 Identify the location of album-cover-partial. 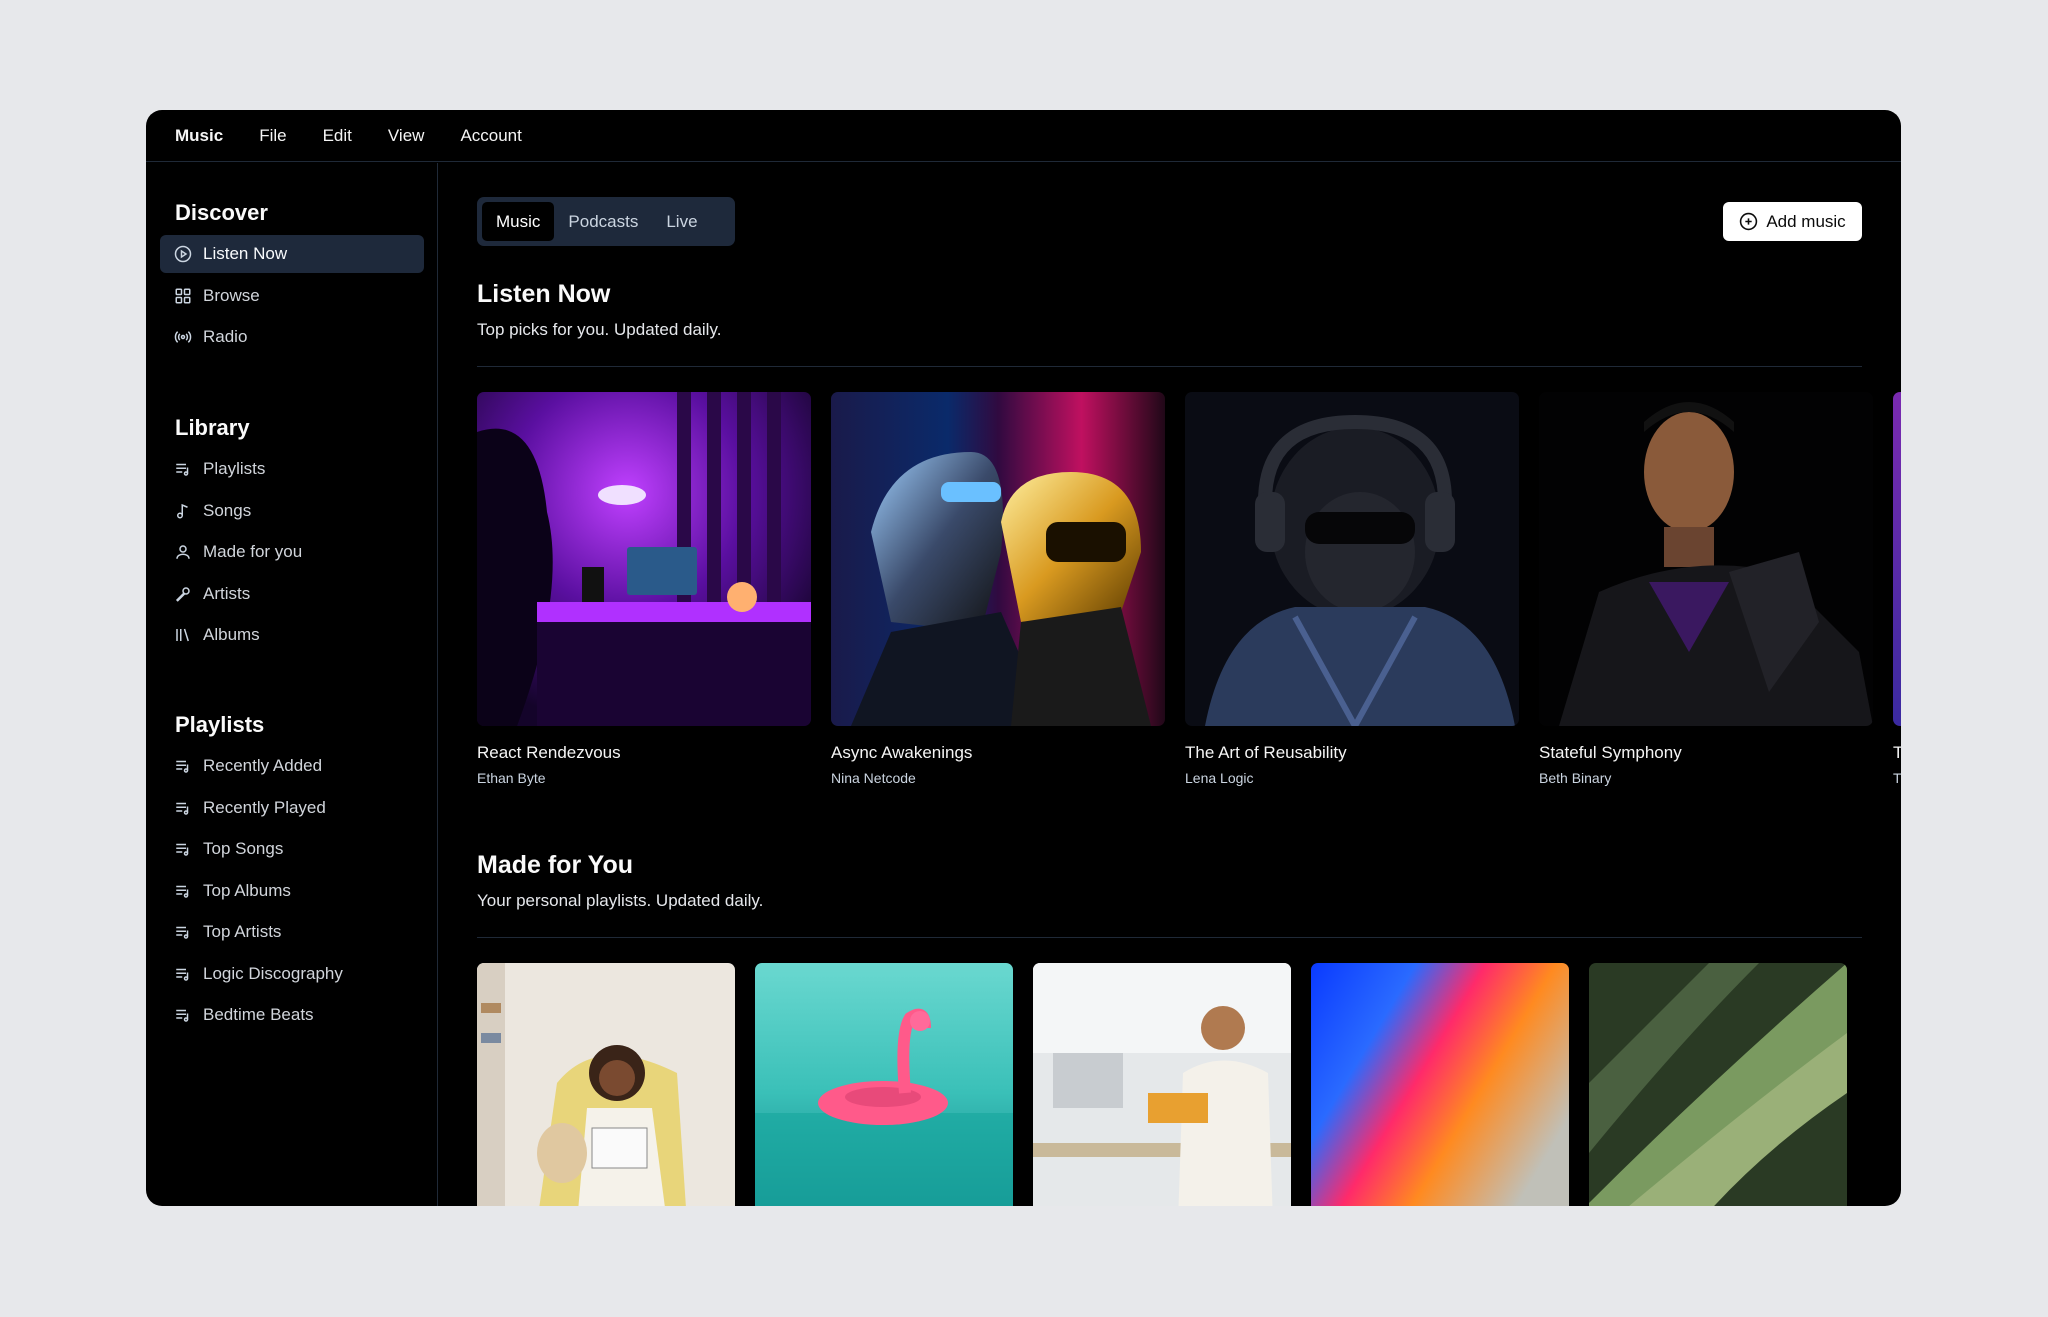
(1897, 559).